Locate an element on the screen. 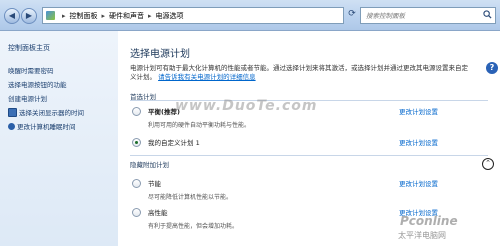 The height and width of the screenshot is (246, 500). radio-high-performance is located at coordinates (136, 212).